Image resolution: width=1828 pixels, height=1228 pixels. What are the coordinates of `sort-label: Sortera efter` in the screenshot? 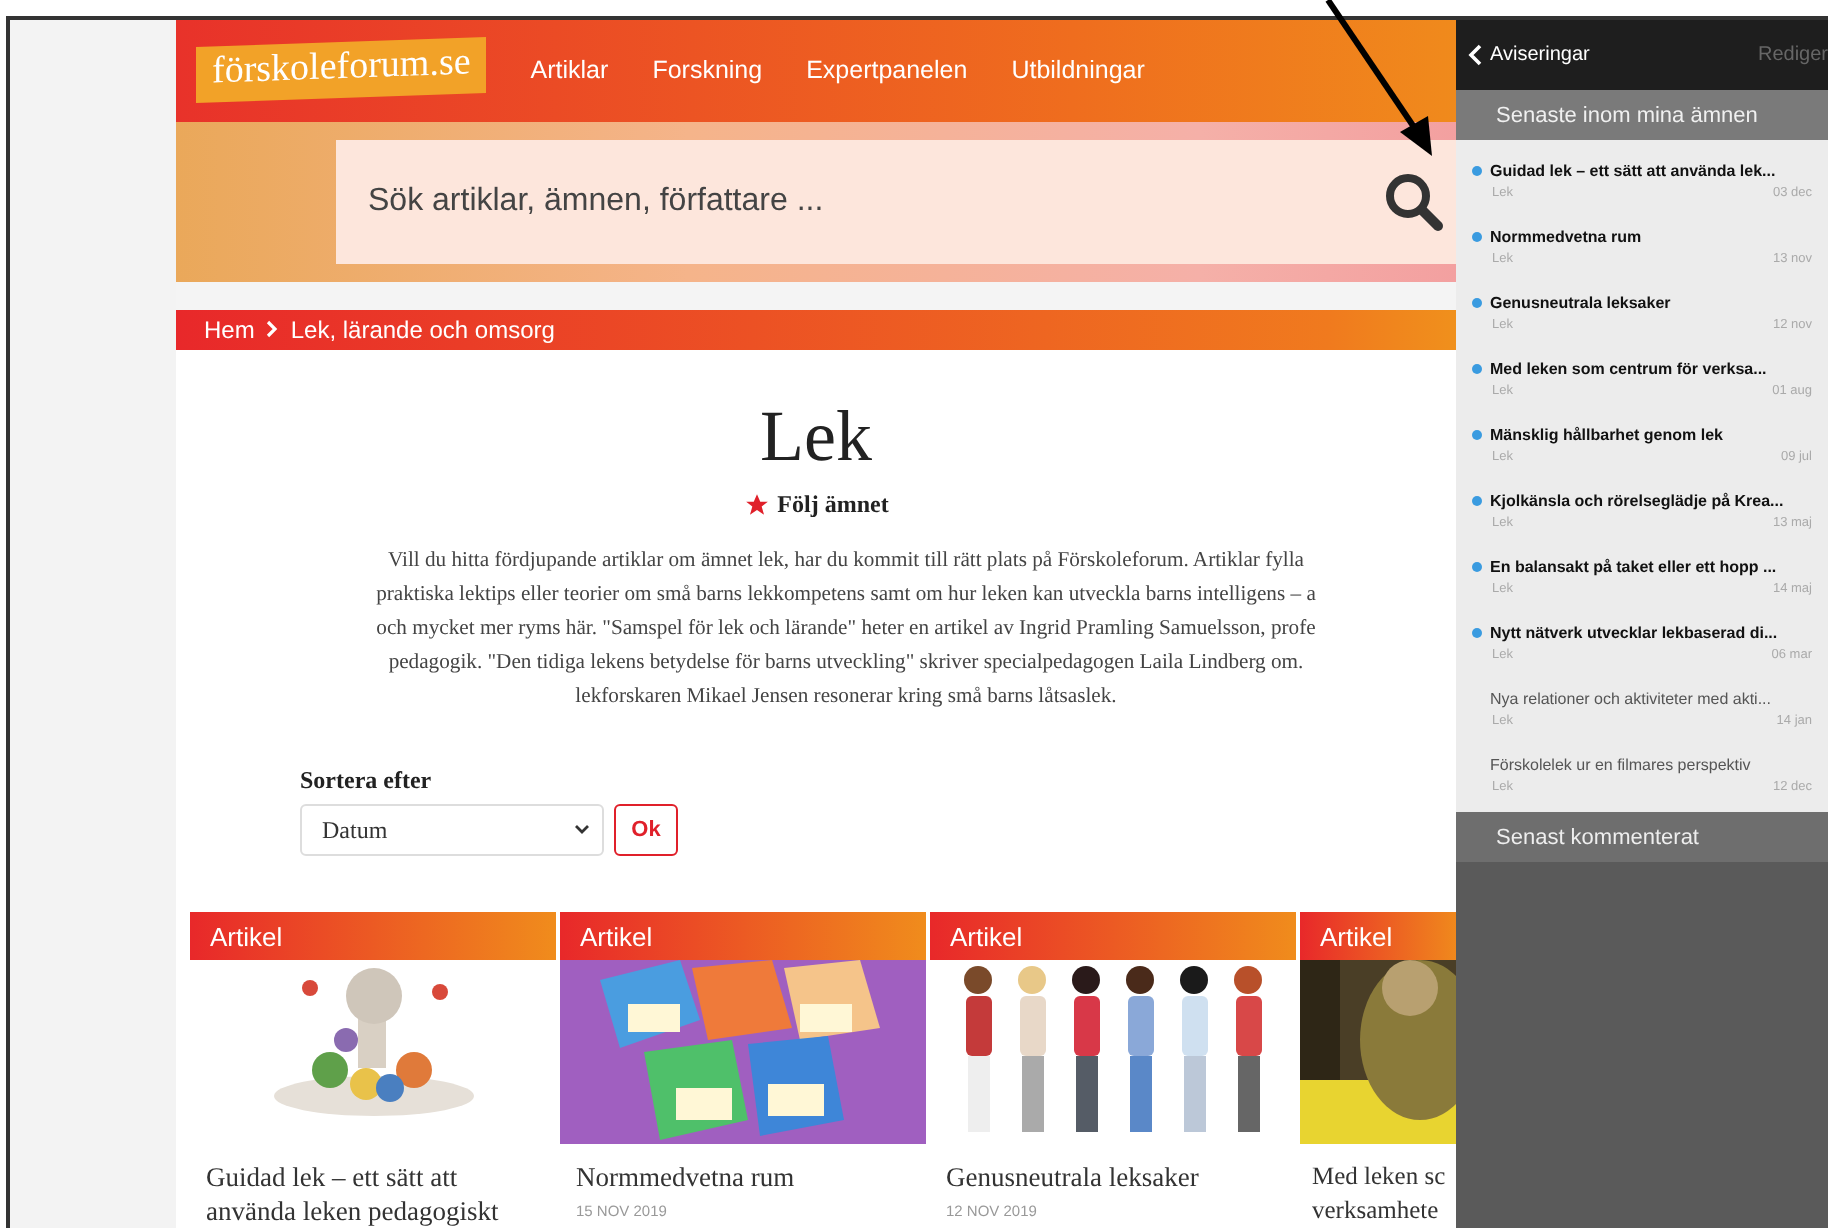 It's located at (367, 781).